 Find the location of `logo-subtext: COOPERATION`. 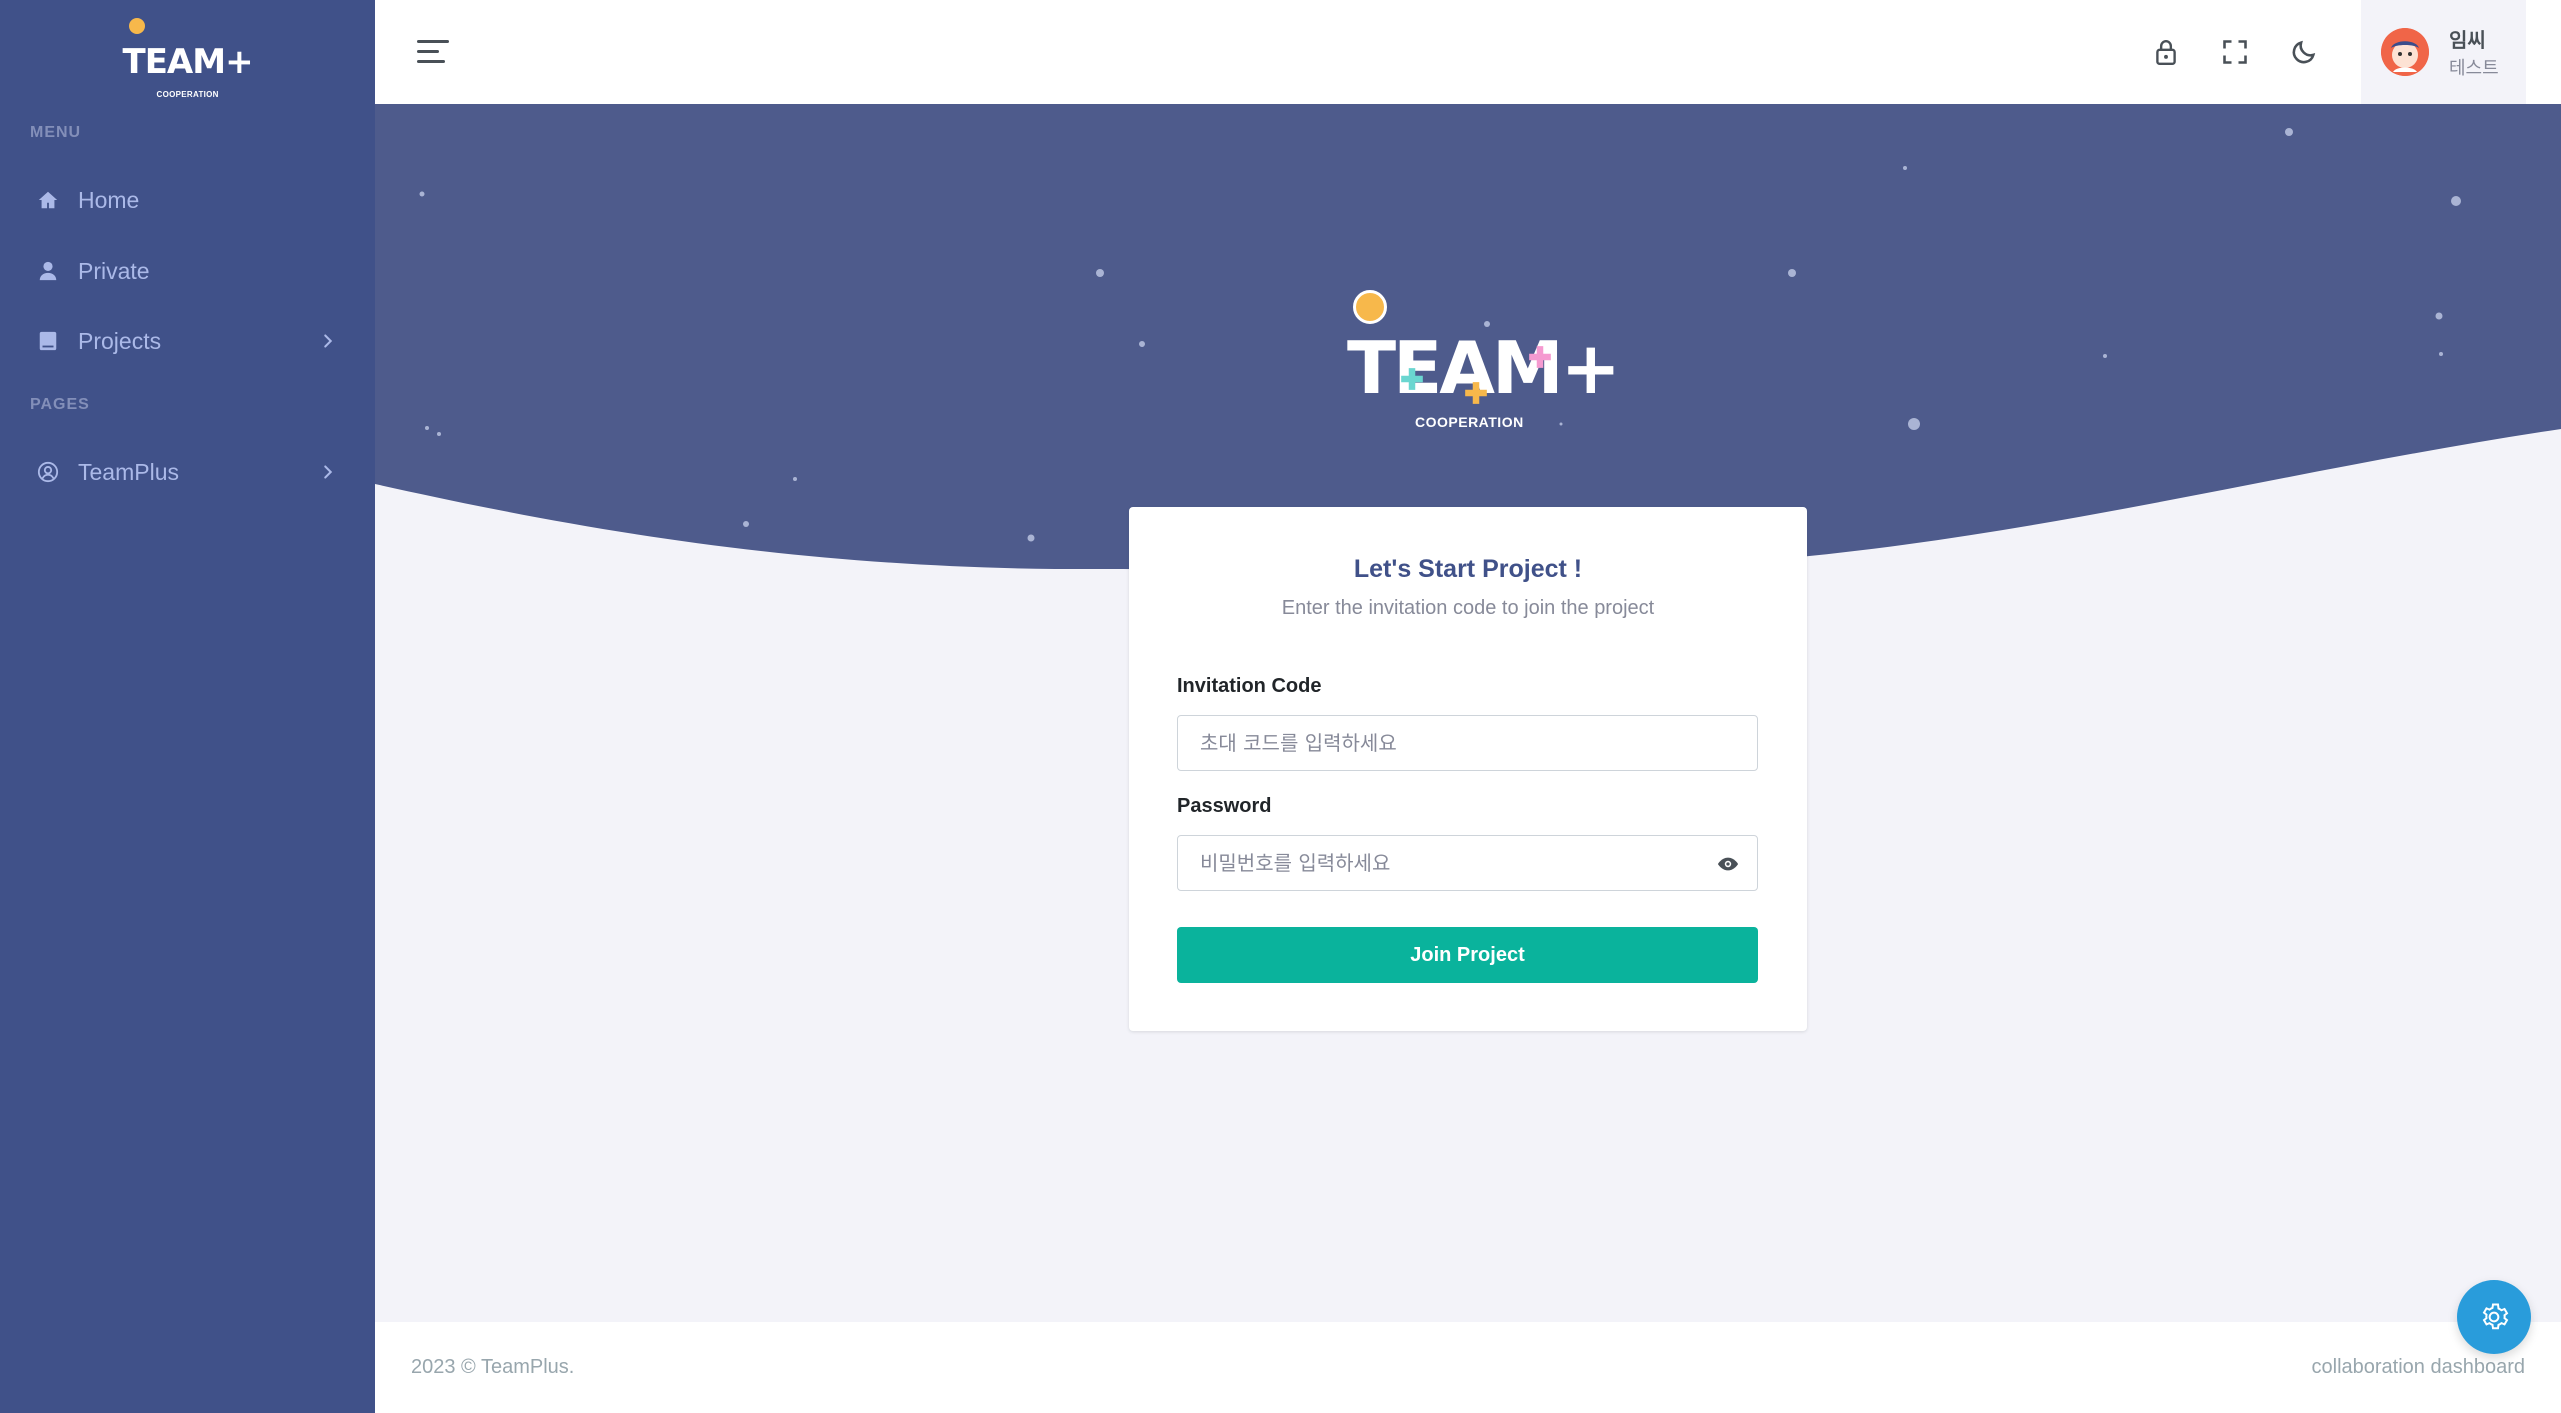

logo-subtext: COOPERATION is located at coordinates (187, 94).